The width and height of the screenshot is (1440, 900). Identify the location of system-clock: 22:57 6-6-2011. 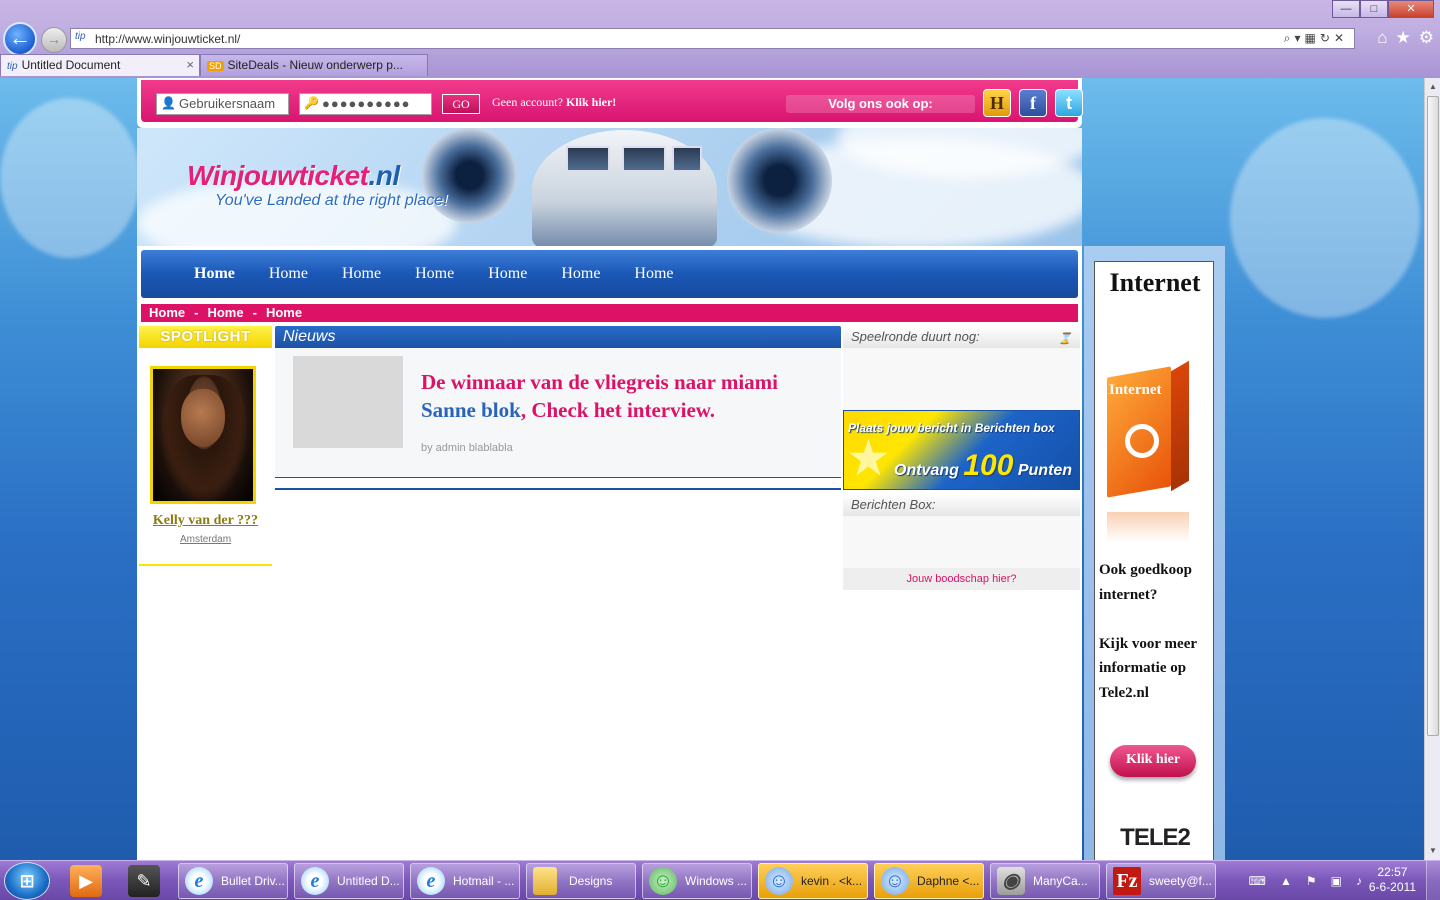
(1392, 880).